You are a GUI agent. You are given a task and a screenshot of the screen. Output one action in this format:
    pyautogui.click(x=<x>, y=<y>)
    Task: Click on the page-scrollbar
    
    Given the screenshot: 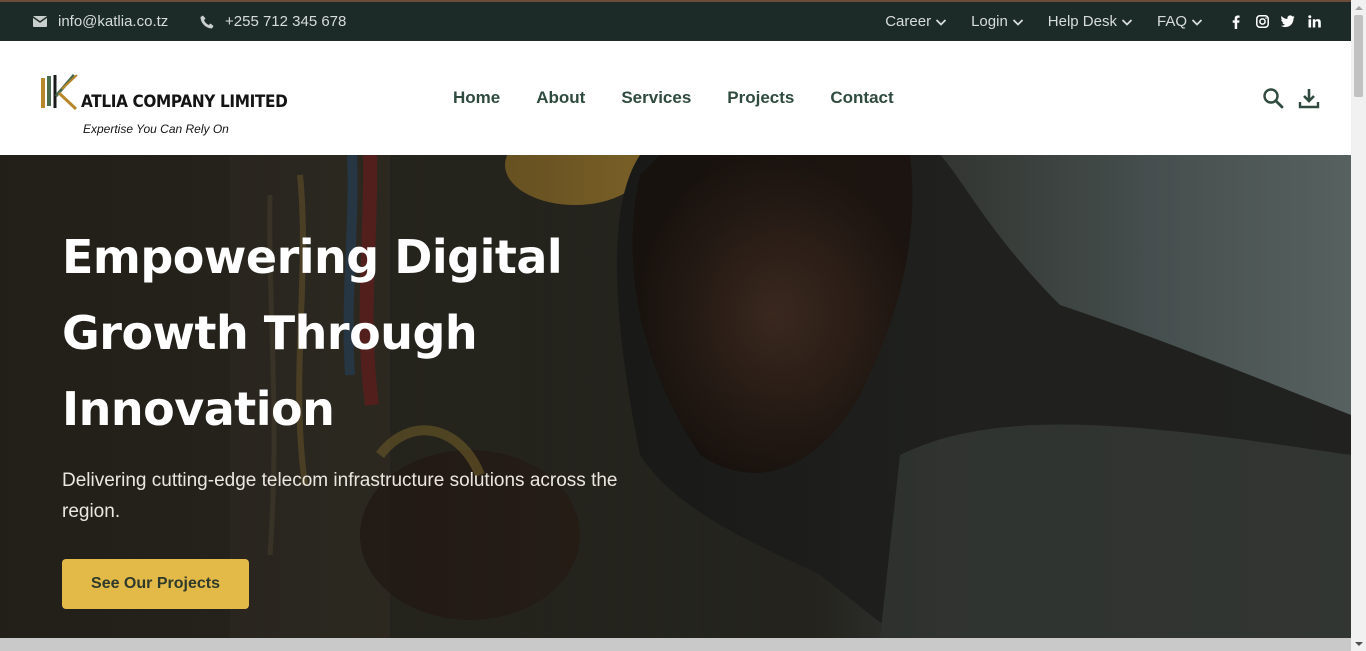 What is the action you would take?
    pyautogui.click(x=1358, y=325)
    